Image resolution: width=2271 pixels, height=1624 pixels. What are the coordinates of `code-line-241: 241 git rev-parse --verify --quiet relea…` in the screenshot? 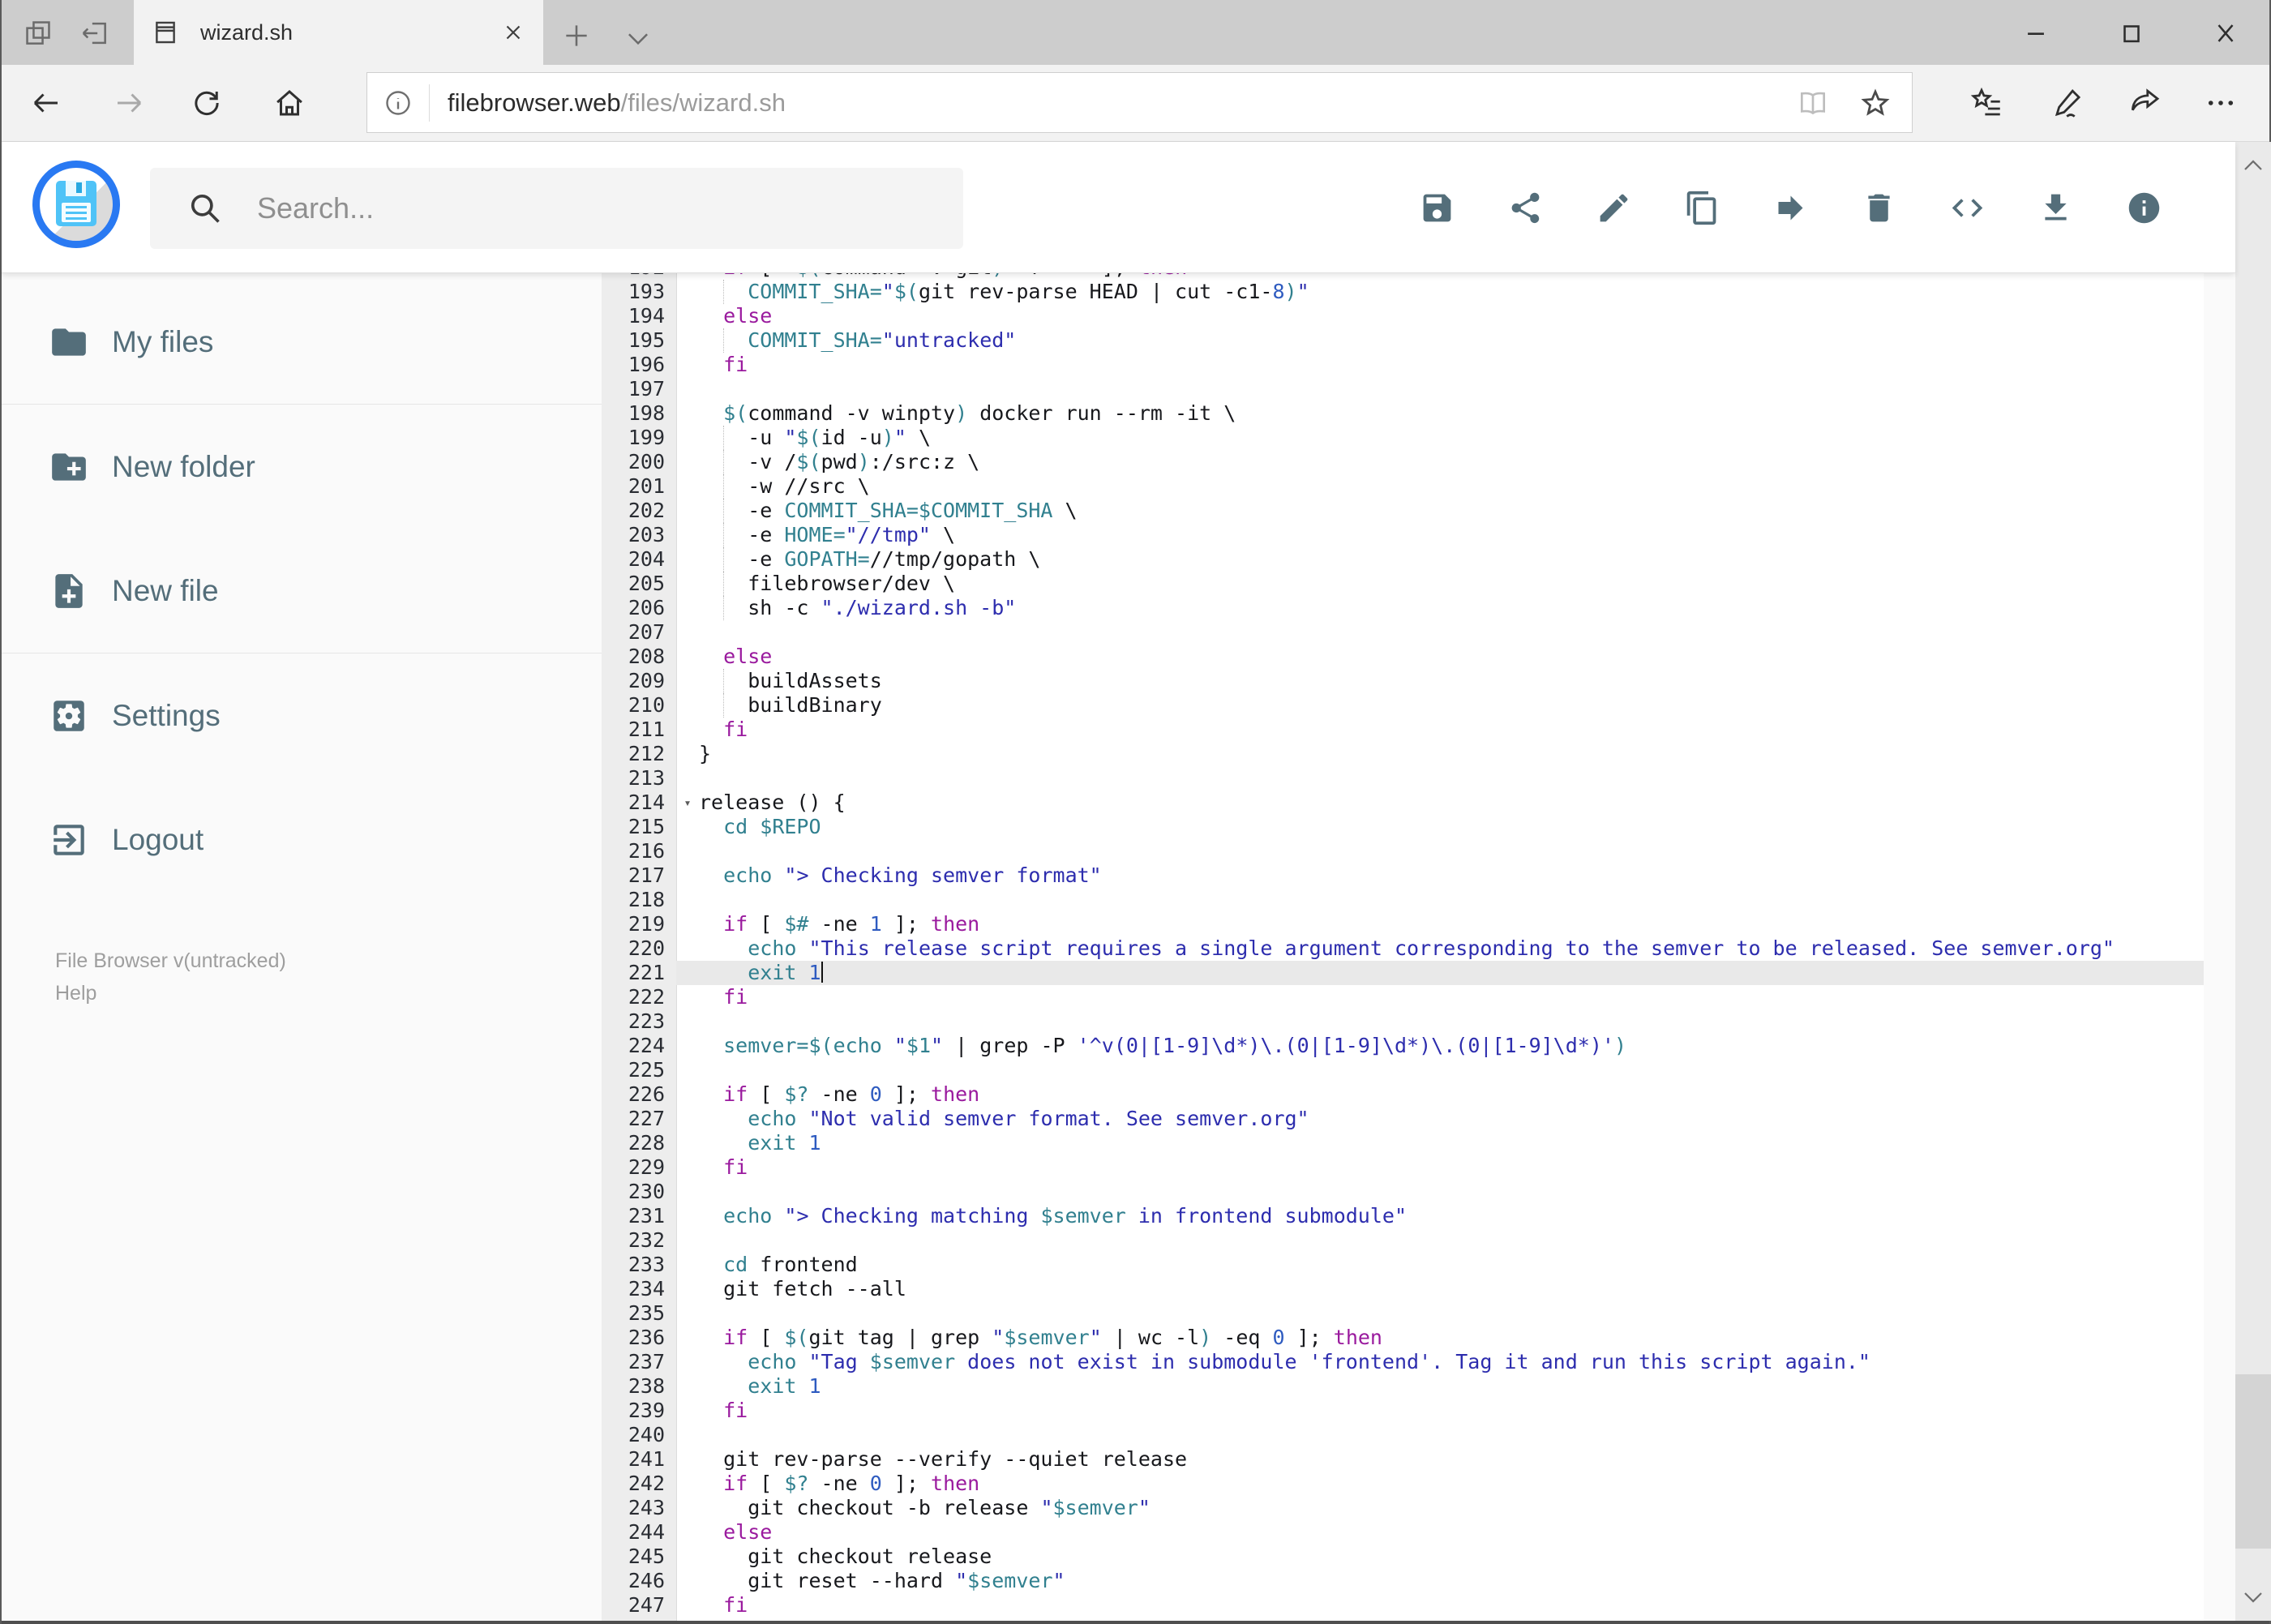 It's located at (1403, 1459).